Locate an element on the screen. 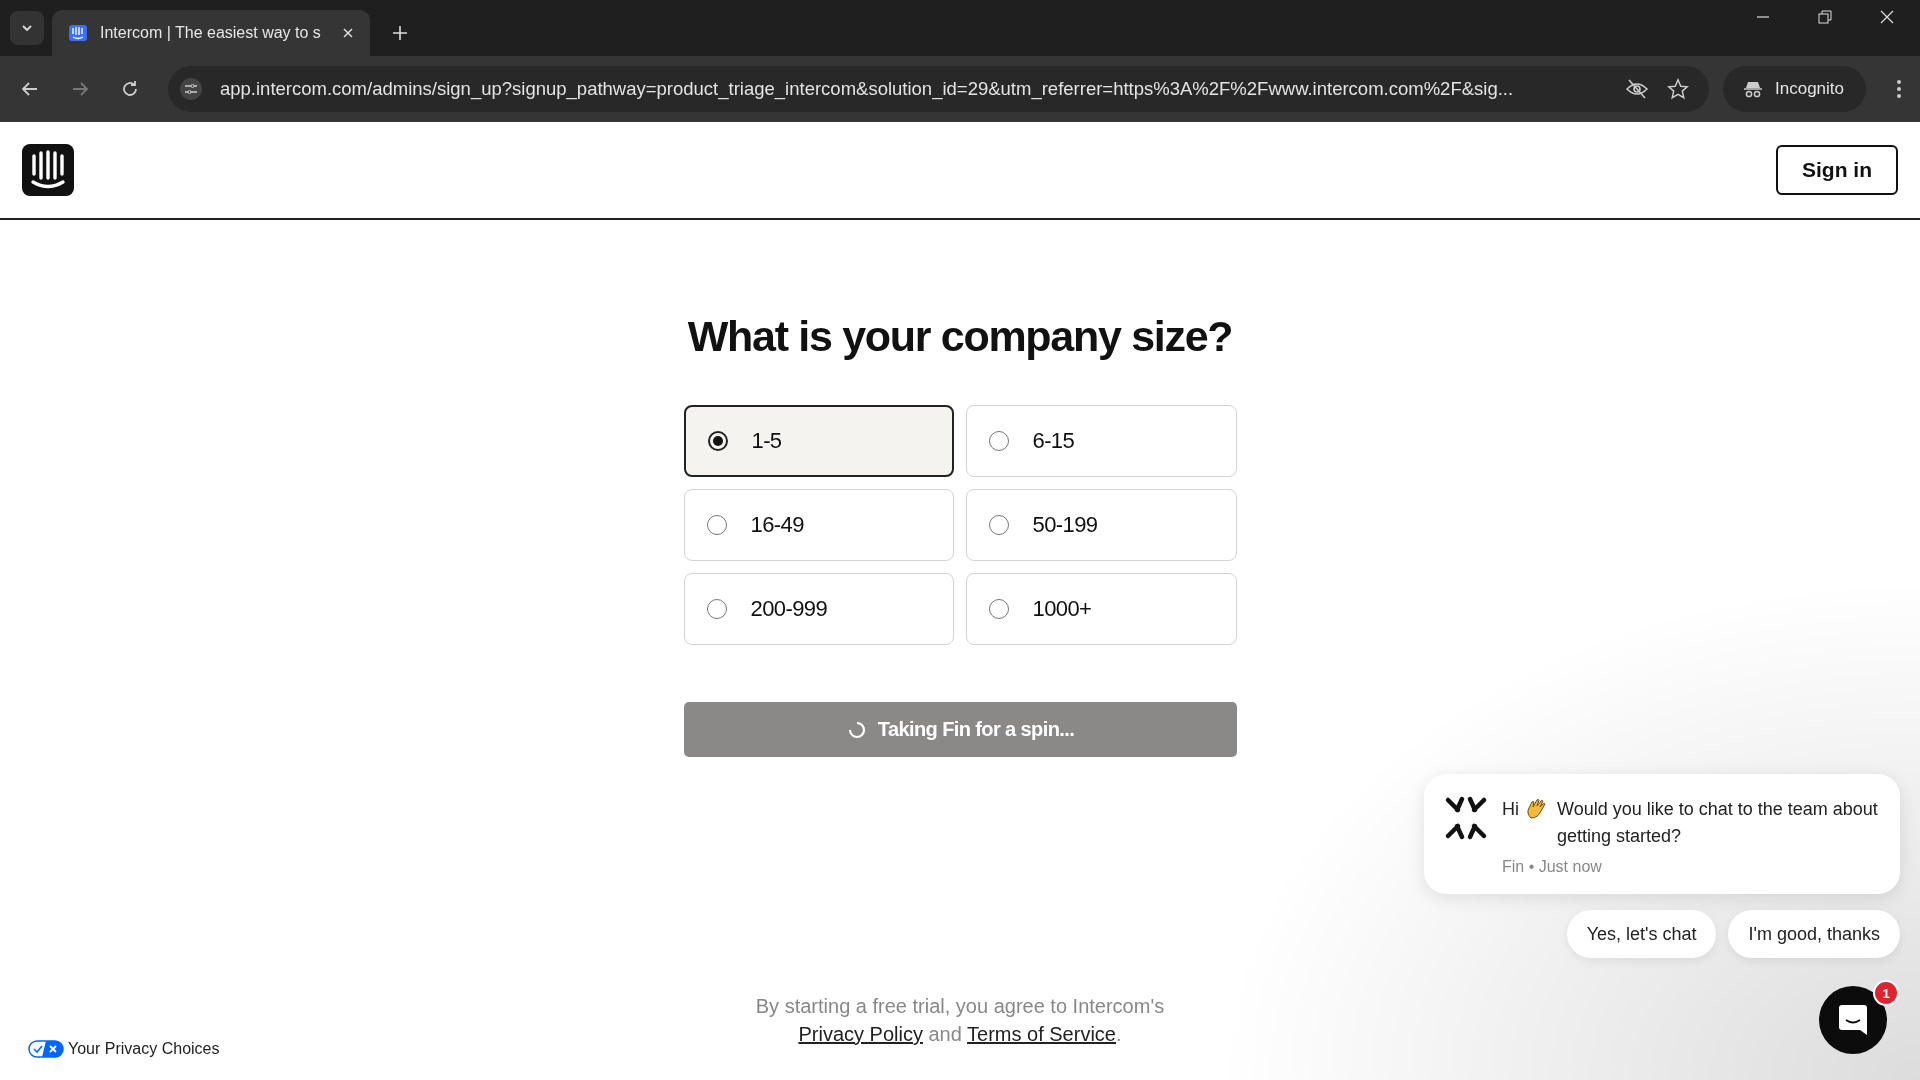 The height and width of the screenshot is (1080, 1920). greeting-text: Hi is located at coordinates (1510, 809).